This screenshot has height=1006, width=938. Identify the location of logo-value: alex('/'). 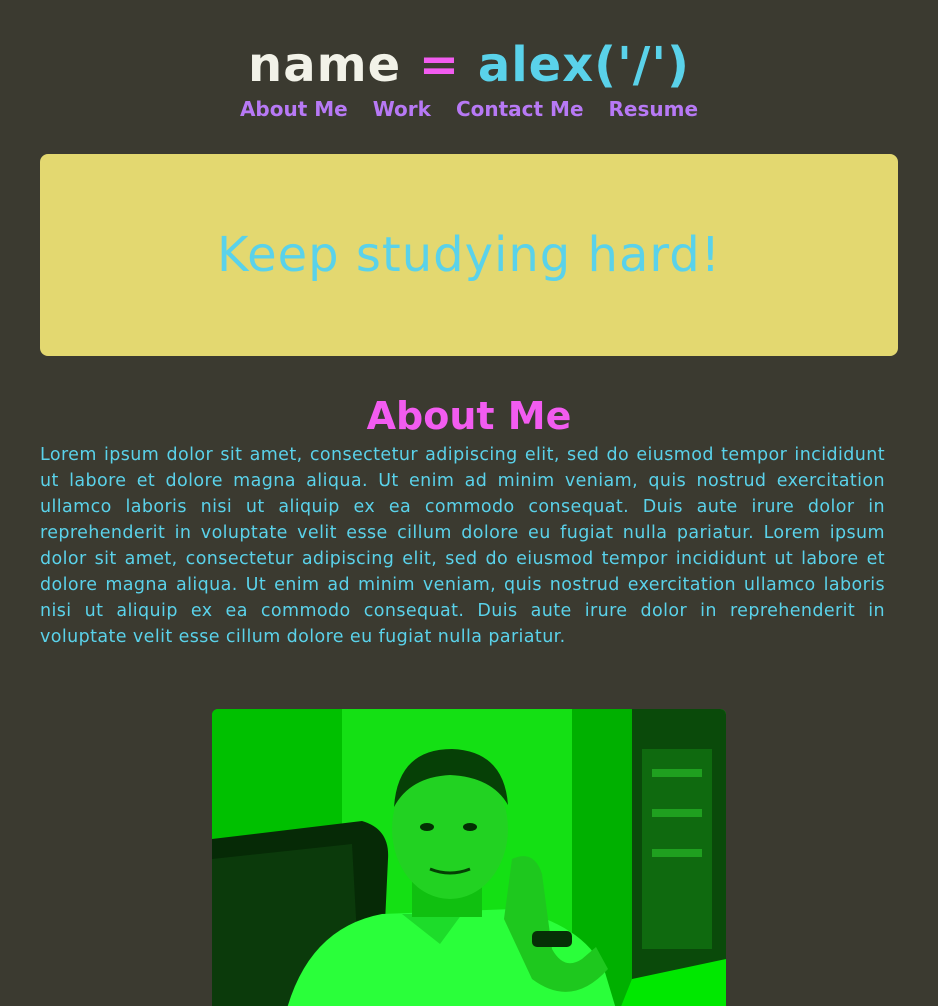
(583, 65).